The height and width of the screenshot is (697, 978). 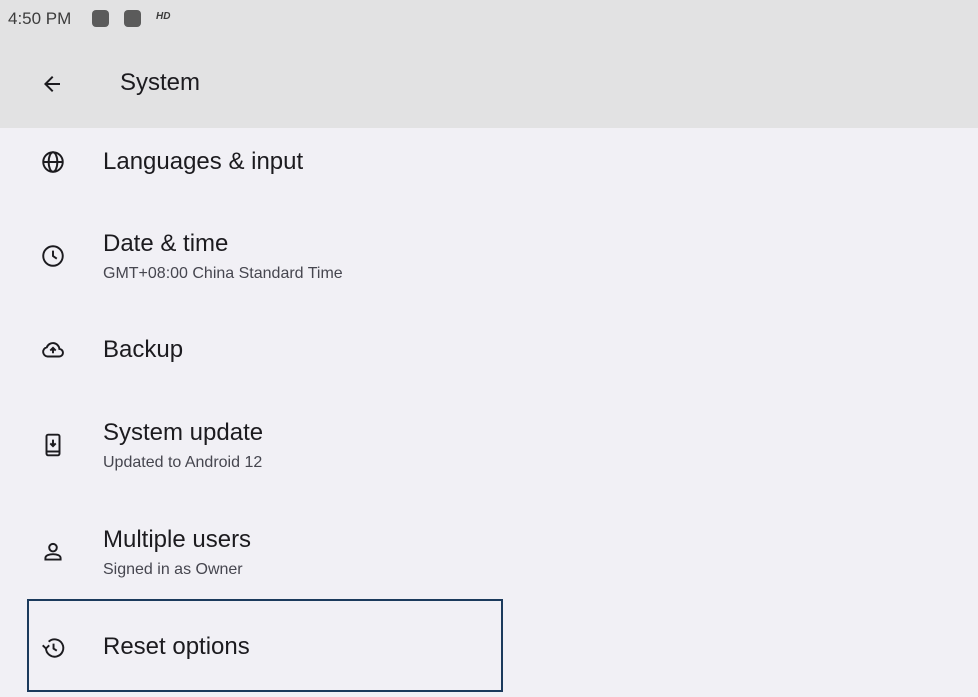 What do you see at coordinates (489, 82) in the screenshot?
I see `app-bar: System` at bounding box center [489, 82].